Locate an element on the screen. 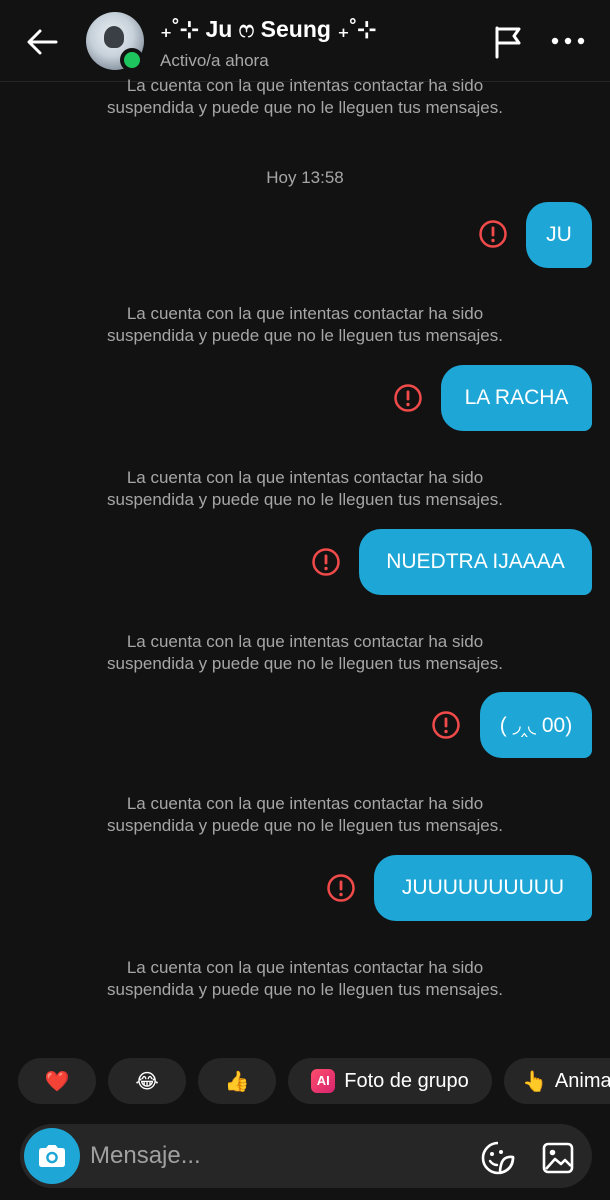 This screenshot has height=1200, width=610. message-bubble: ( ◞‸◟ 00) is located at coordinates (536, 725).